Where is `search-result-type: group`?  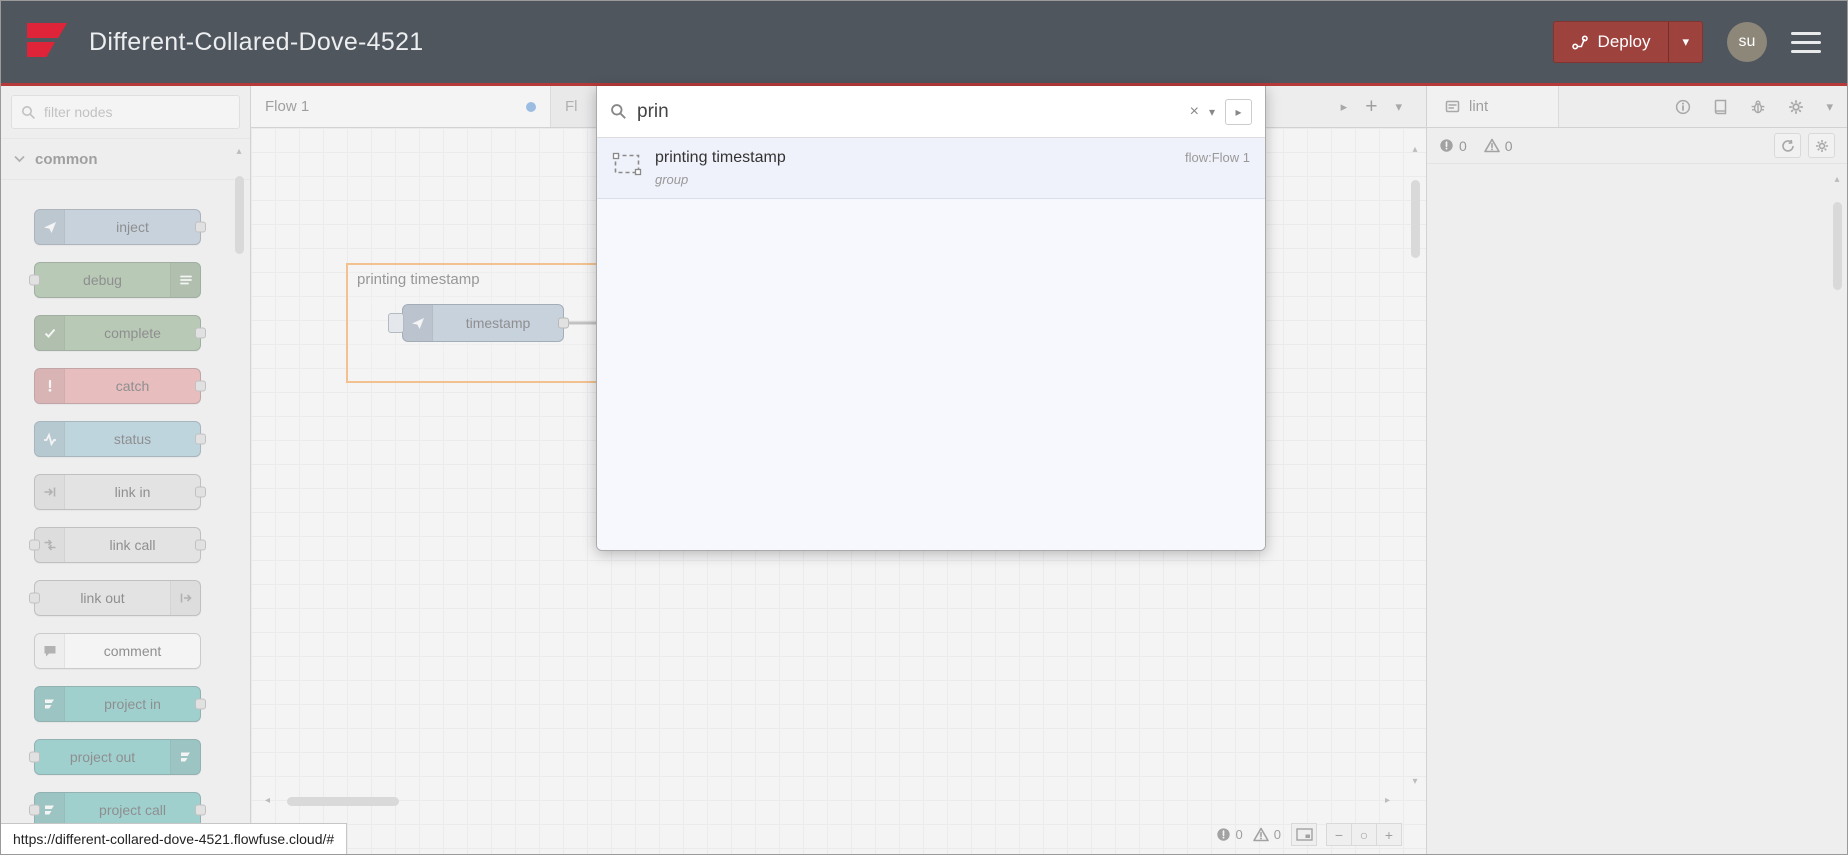 search-result-type: group is located at coordinates (672, 179).